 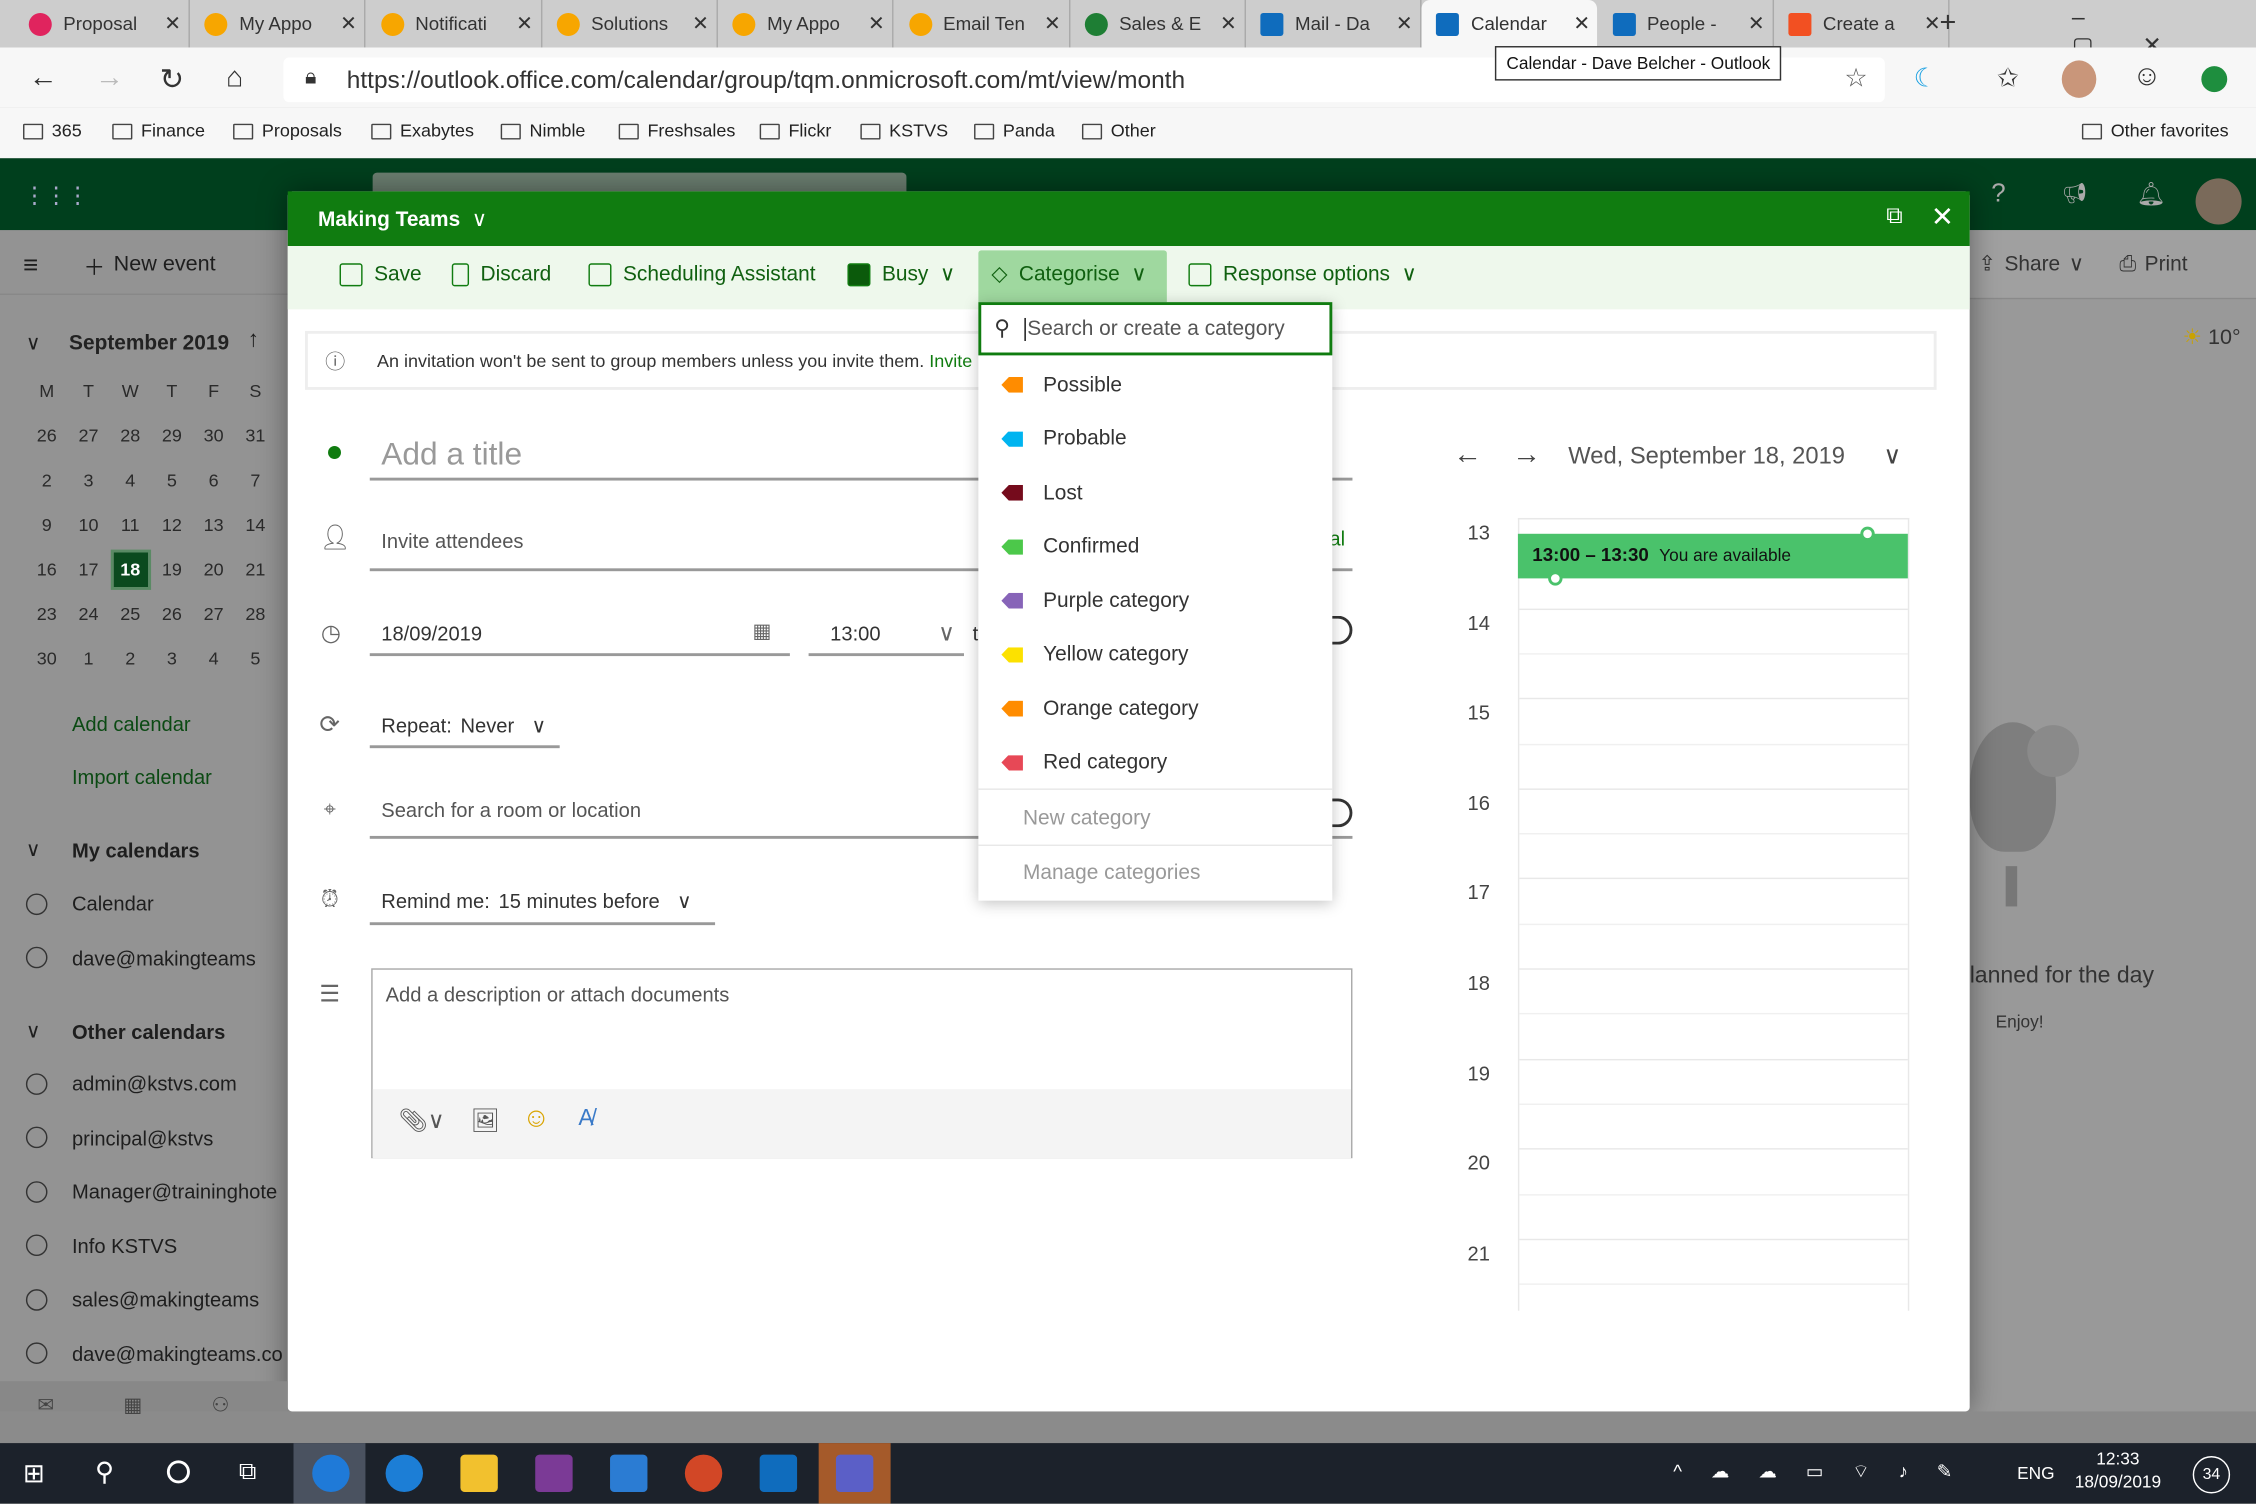 I want to click on browser-tab: My Appo ✕, so click(x=278, y=24).